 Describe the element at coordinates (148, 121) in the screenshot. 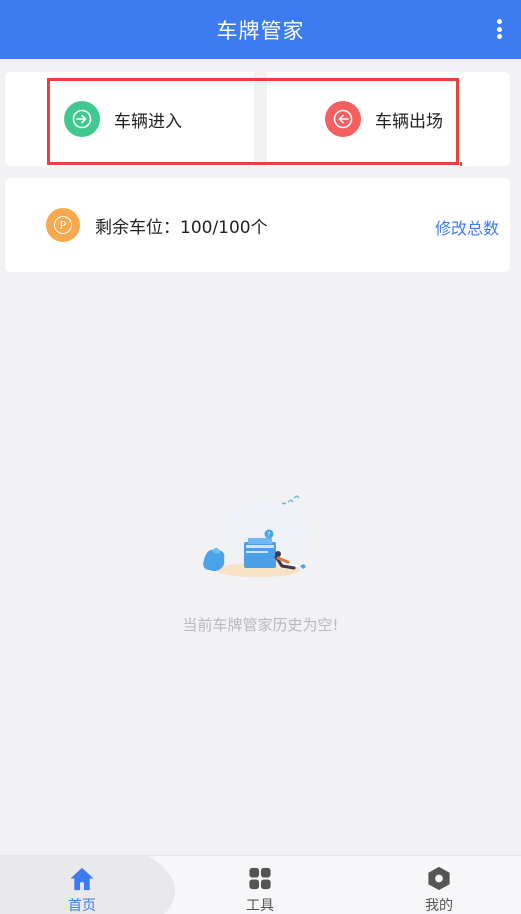

I see `vehicle-enter-label: 车辆进入` at that location.